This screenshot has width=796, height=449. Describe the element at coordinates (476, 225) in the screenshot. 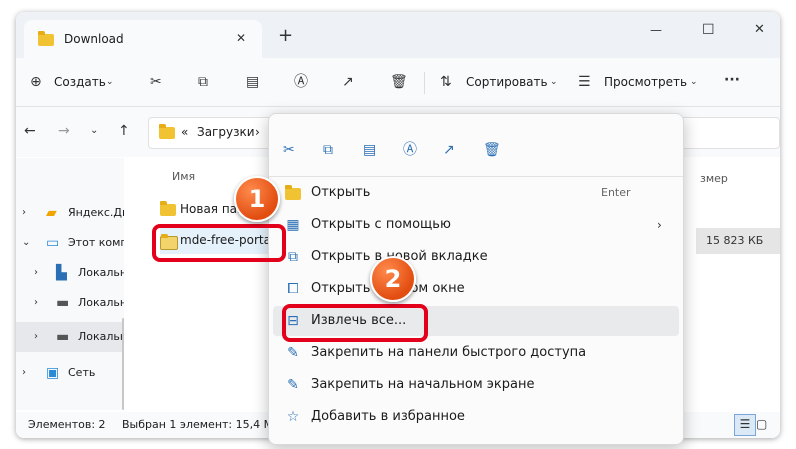

I see `menu-item-open-with: ▦ Открыть с помощью ›` at that location.